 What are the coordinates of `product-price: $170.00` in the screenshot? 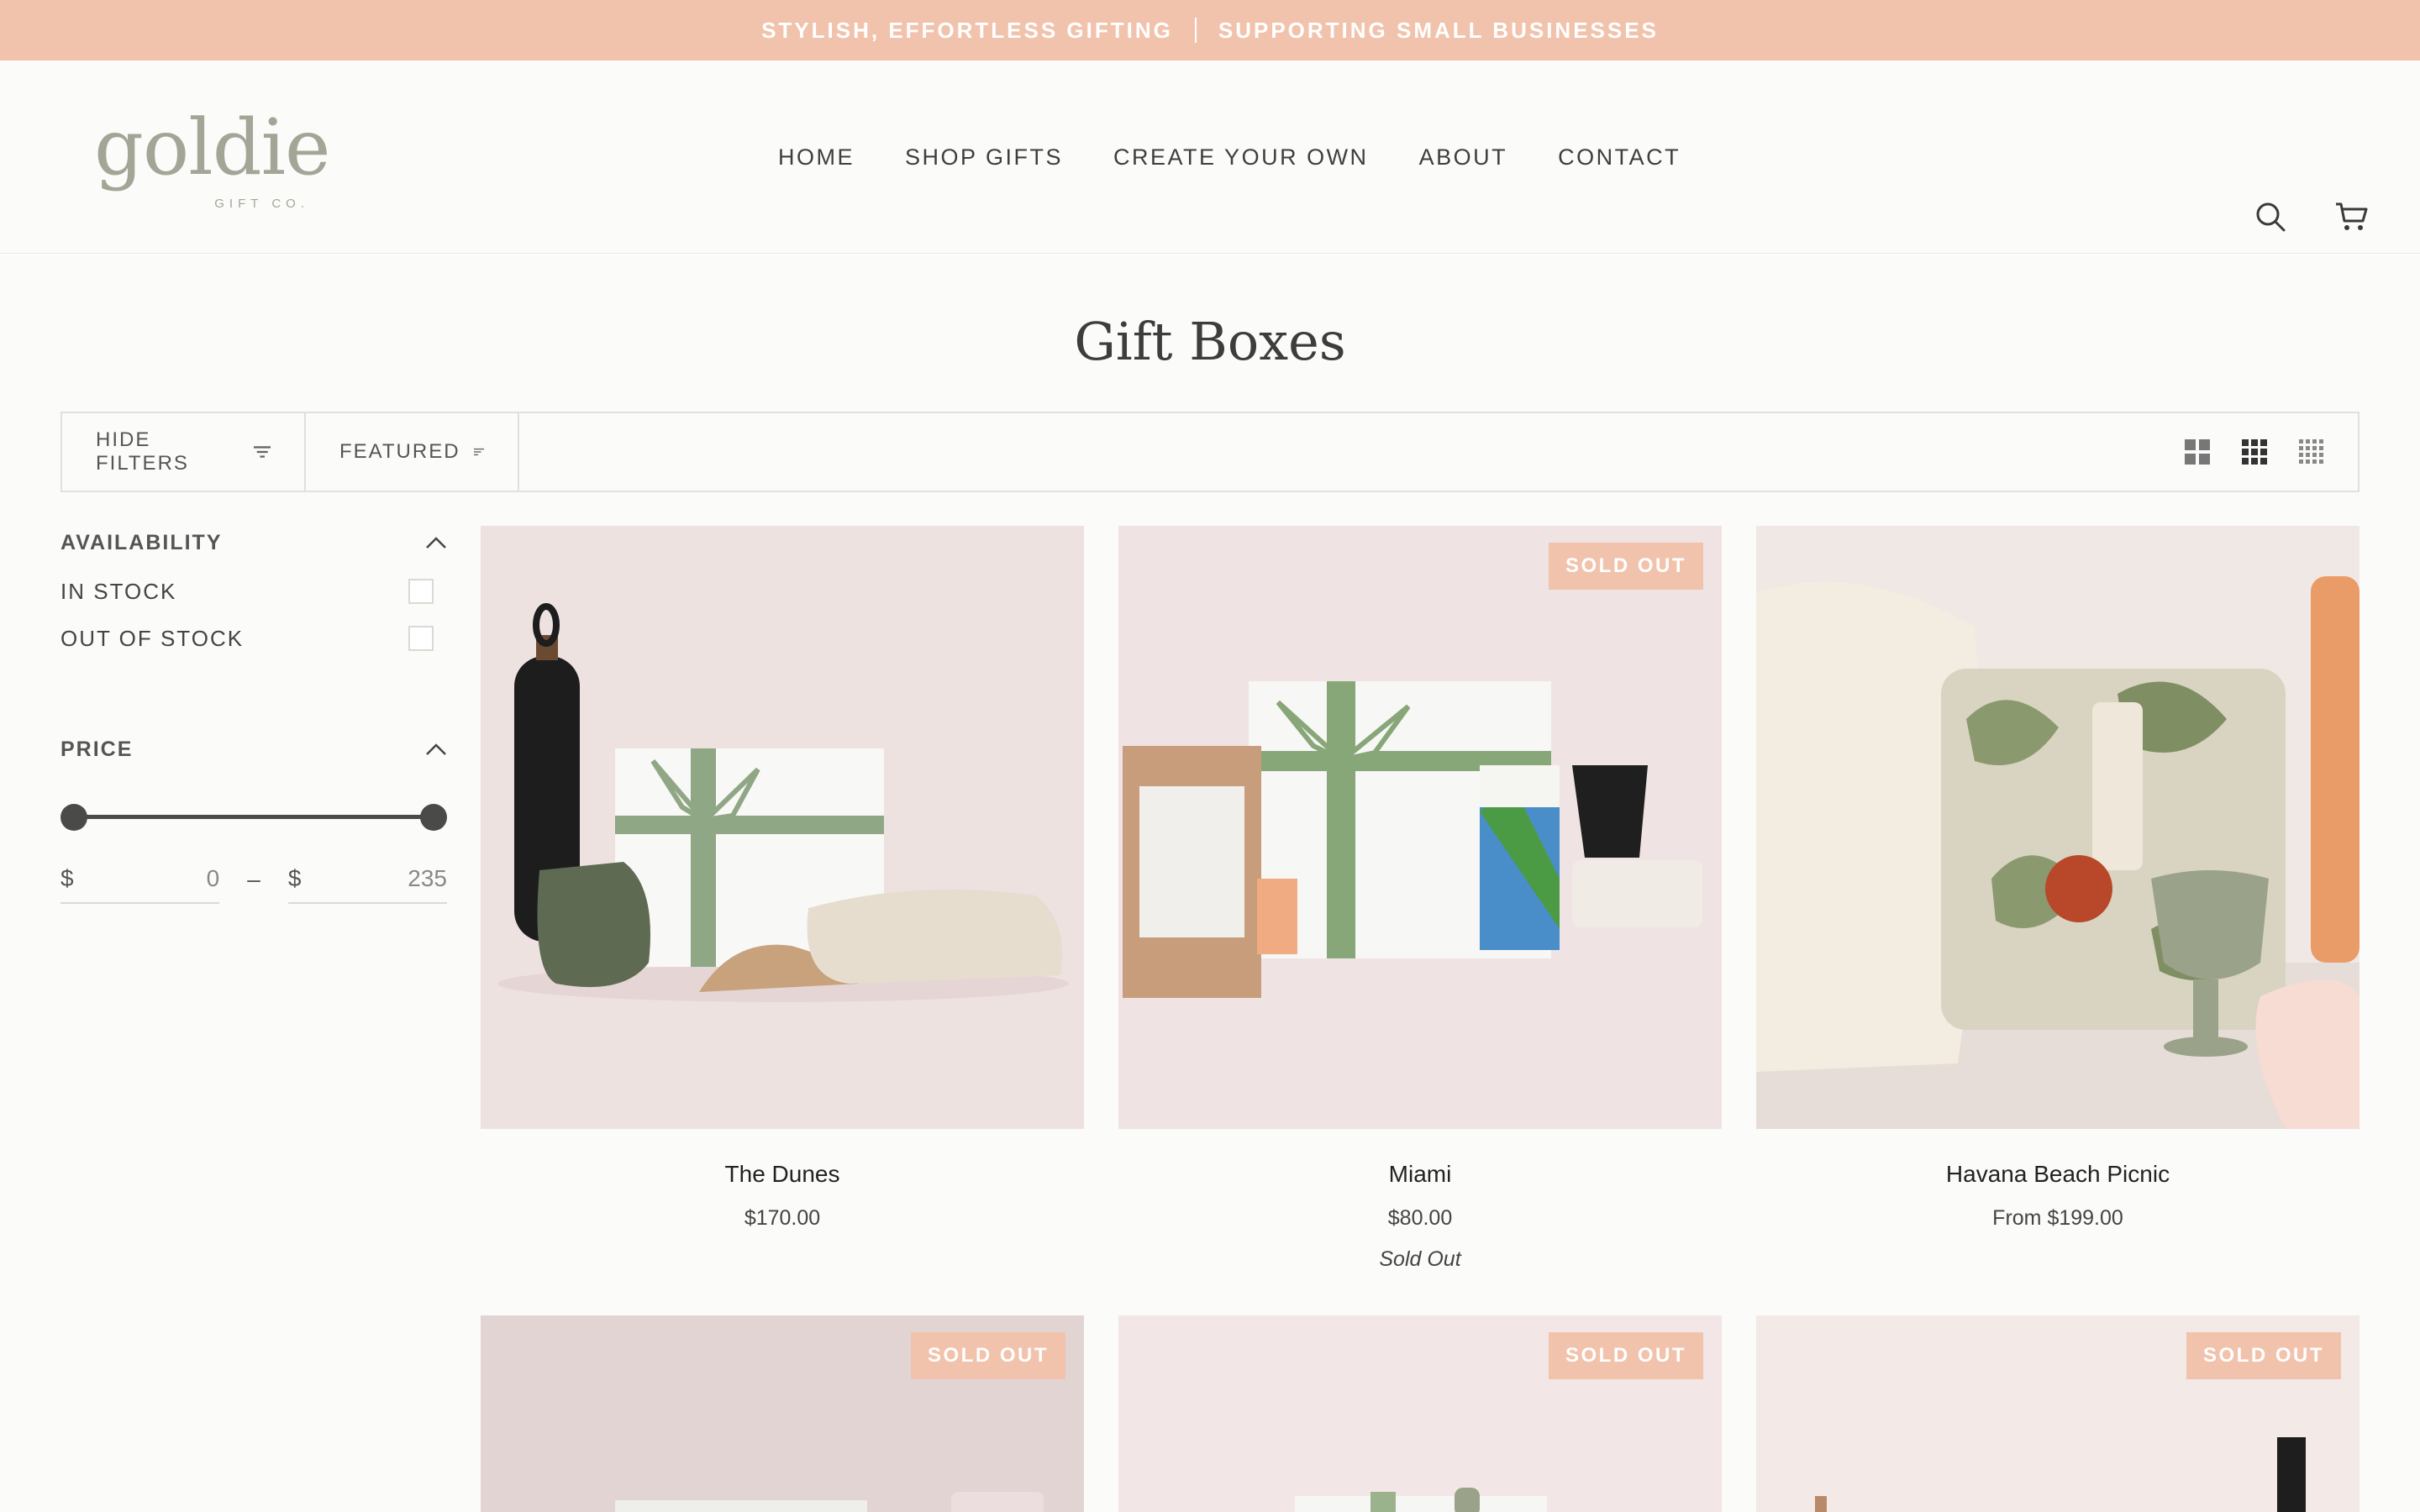 It's located at (782, 1218).